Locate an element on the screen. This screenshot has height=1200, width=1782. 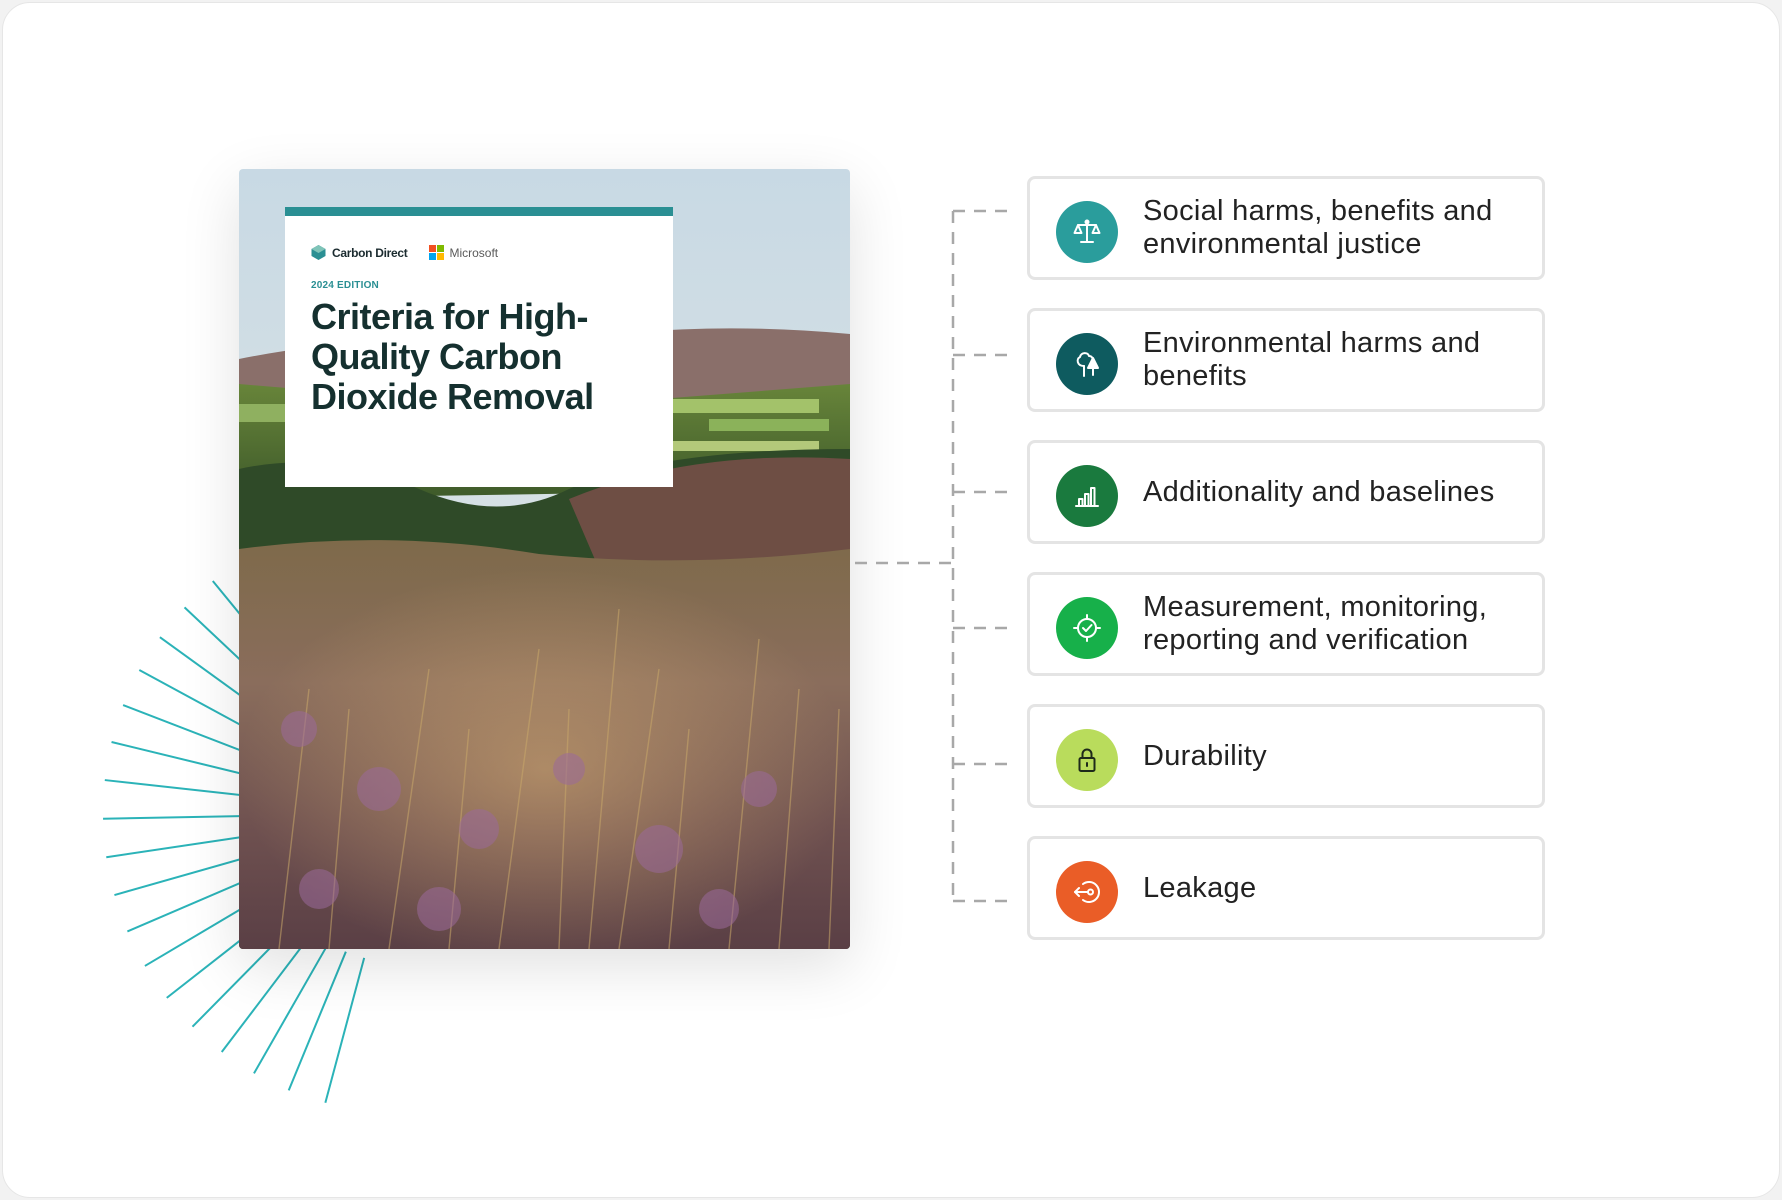
criterion-additionality: Additionality and baselines is located at coordinates (1286, 492).